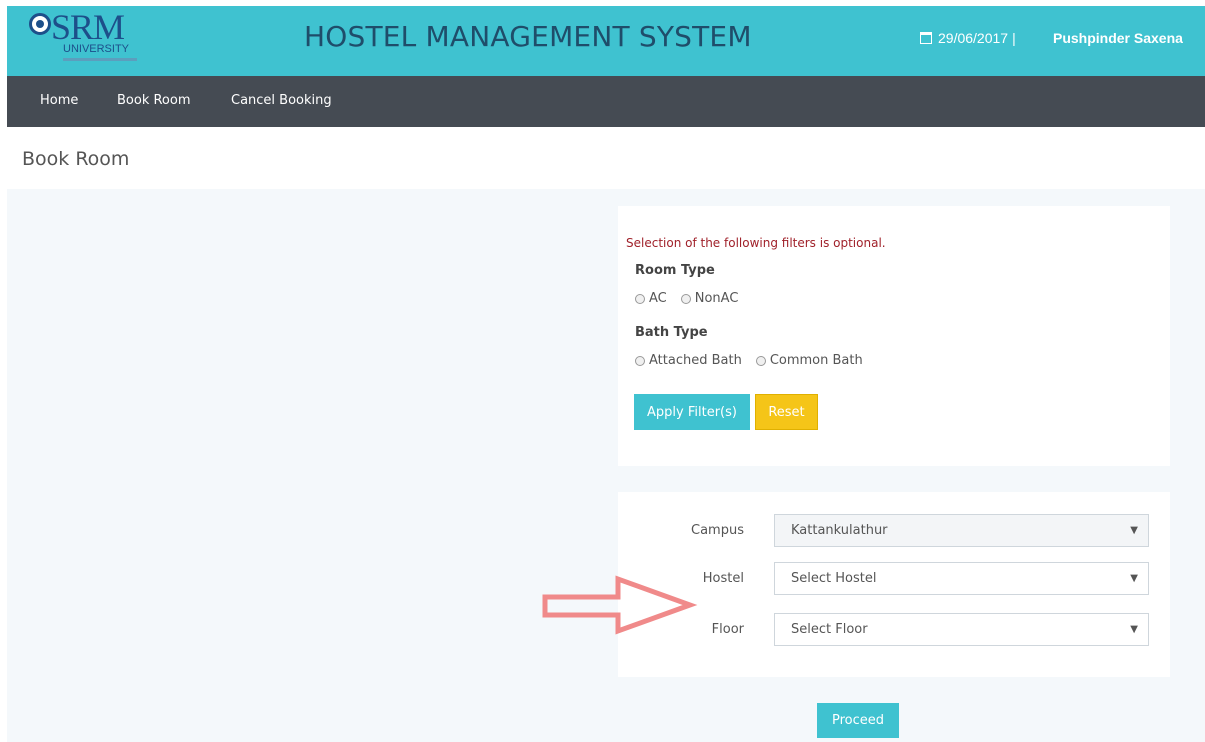  I want to click on radio-ac-label: AC, so click(658, 298).